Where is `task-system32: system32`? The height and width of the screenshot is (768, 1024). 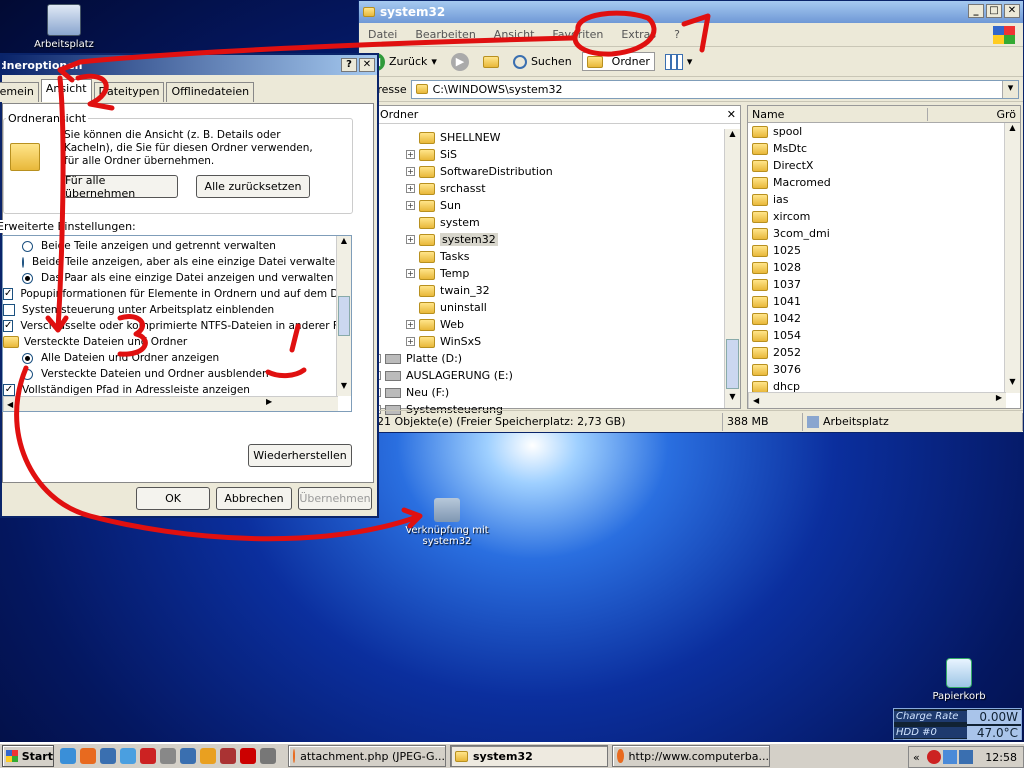
task-system32: system32 is located at coordinates (529, 756).